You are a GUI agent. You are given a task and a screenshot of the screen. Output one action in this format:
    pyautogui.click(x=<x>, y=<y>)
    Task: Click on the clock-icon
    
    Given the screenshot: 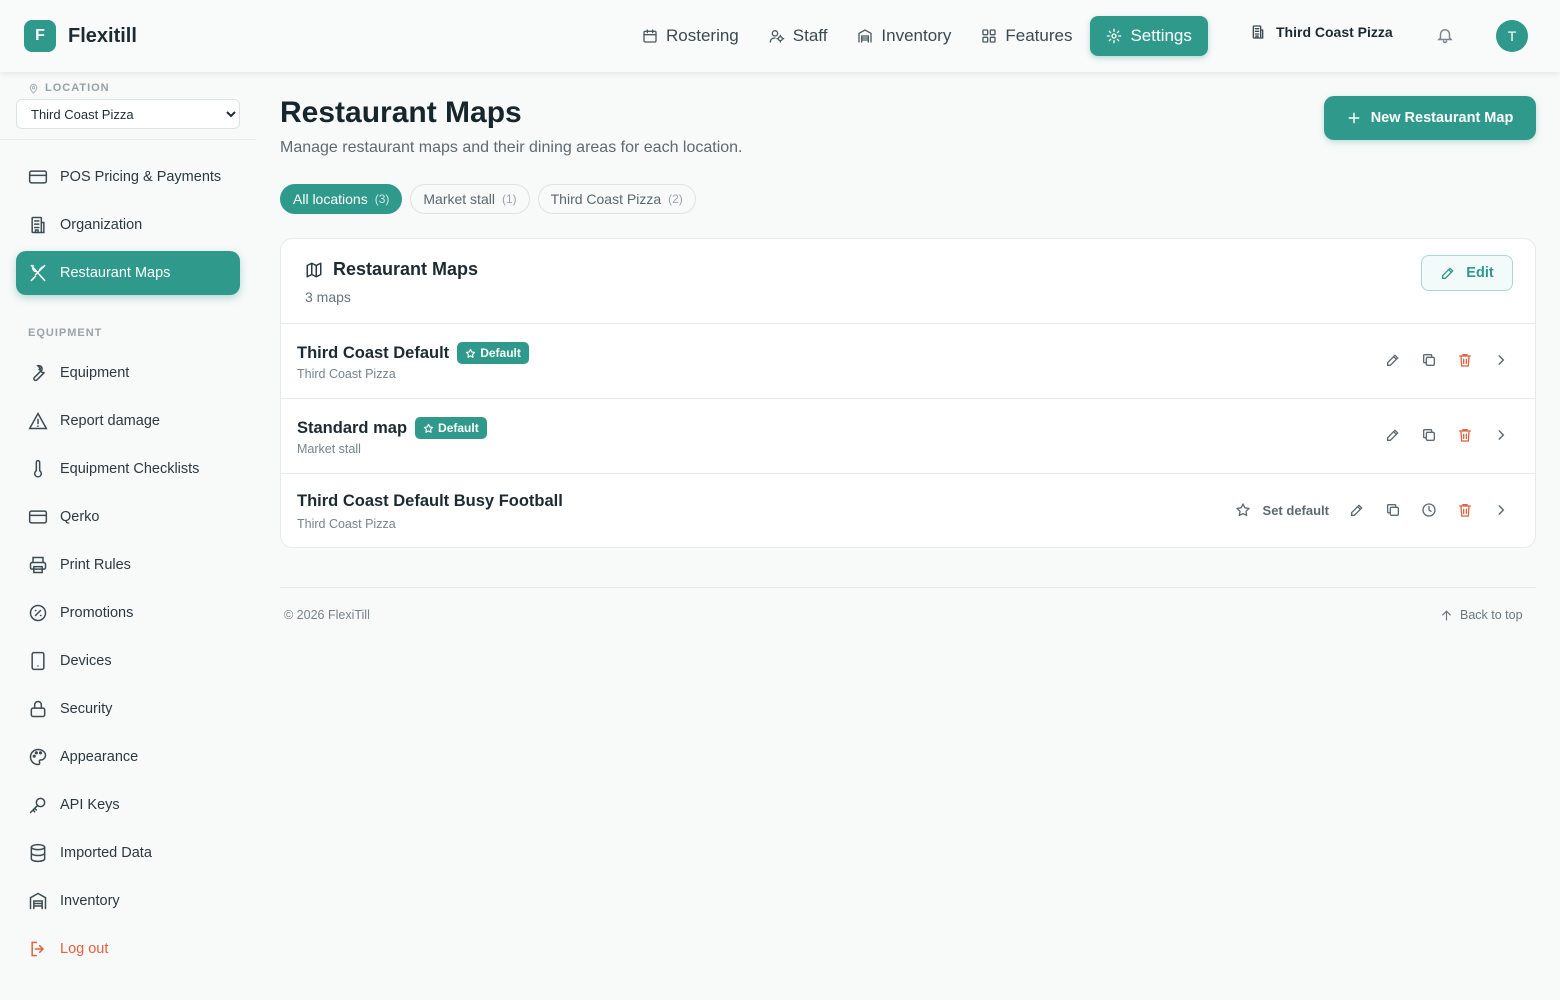 What is the action you would take?
    pyautogui.click(x=1429, y=510)
    